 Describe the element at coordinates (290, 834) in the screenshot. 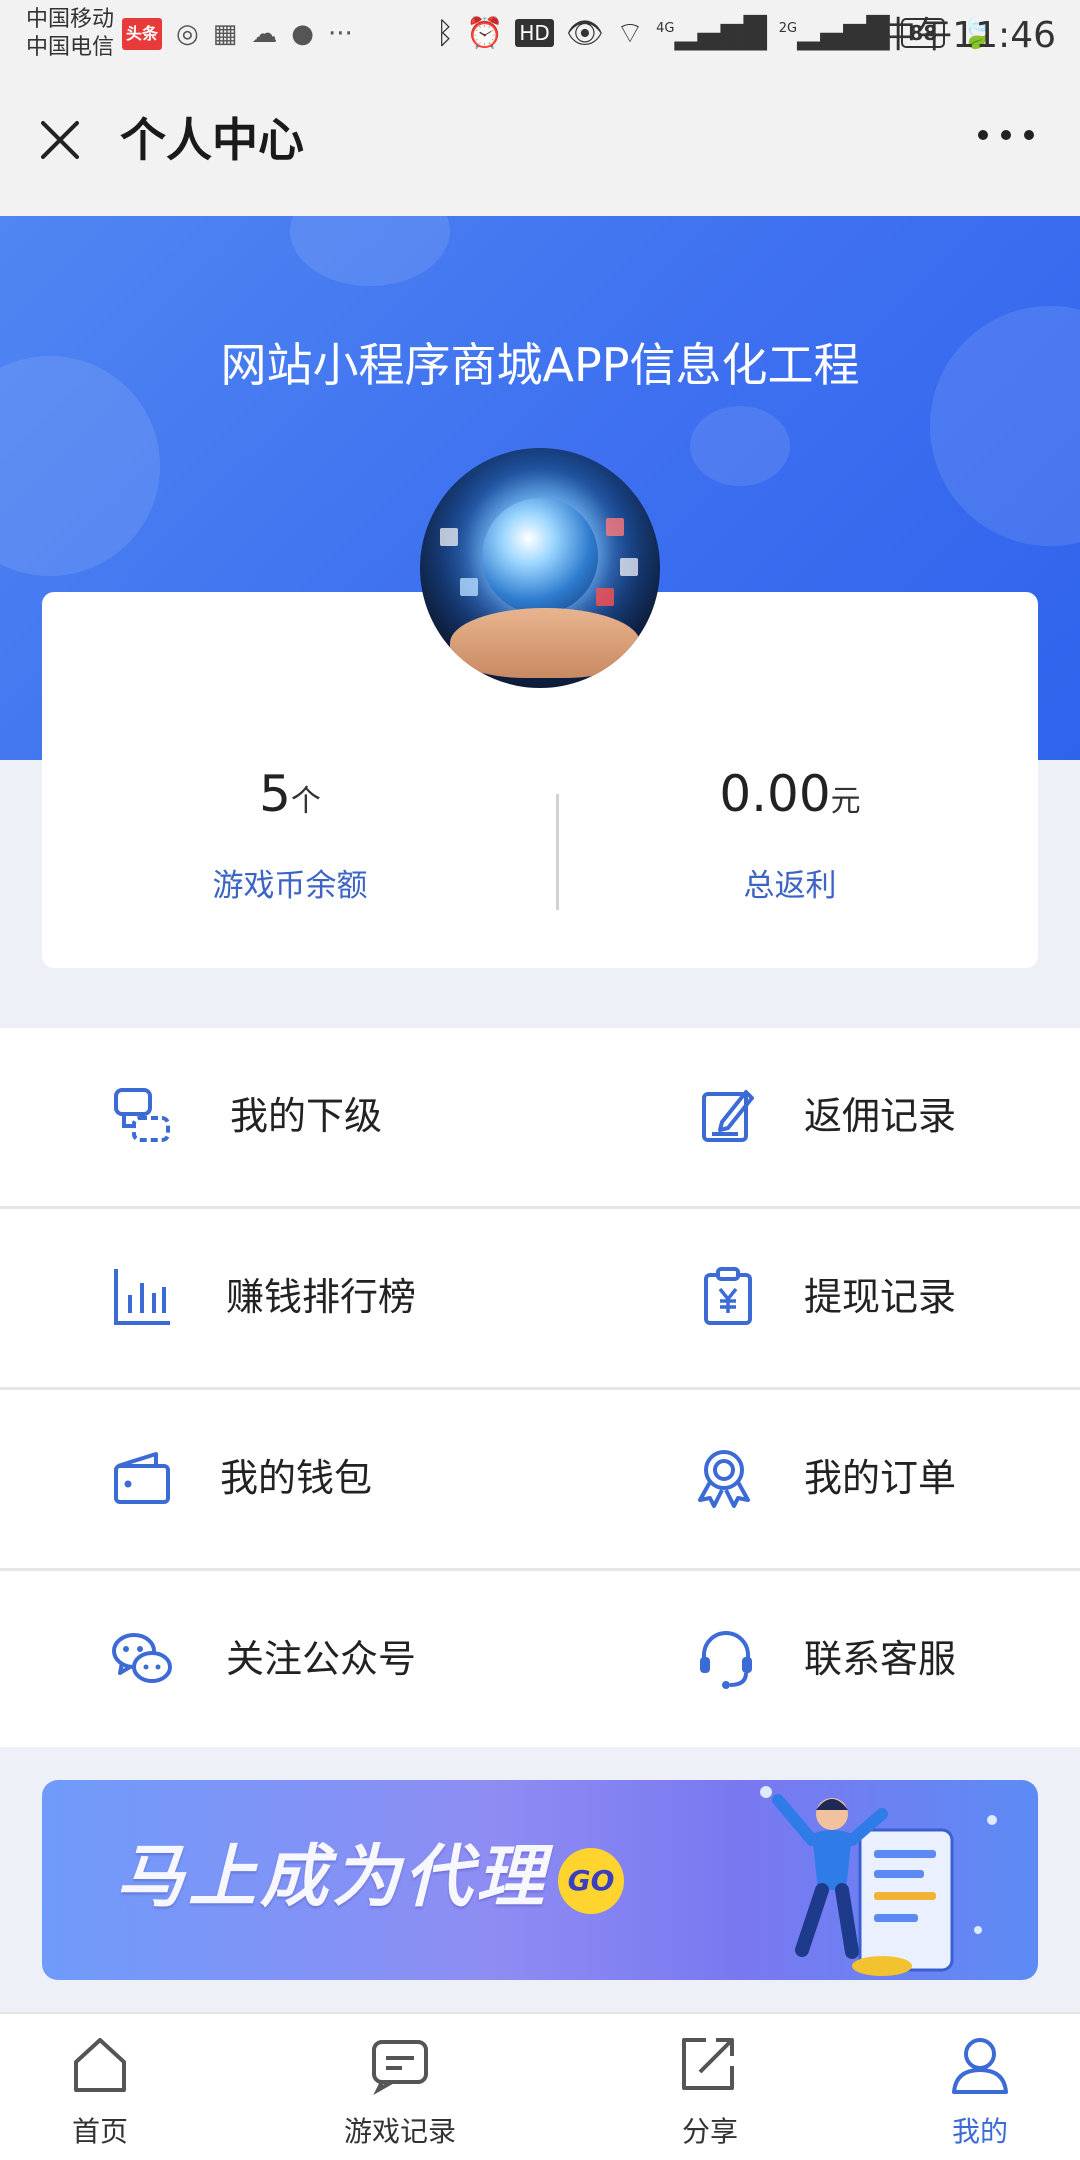

I see `coin-balance-stat: 5个 游戏币余额` at that location.